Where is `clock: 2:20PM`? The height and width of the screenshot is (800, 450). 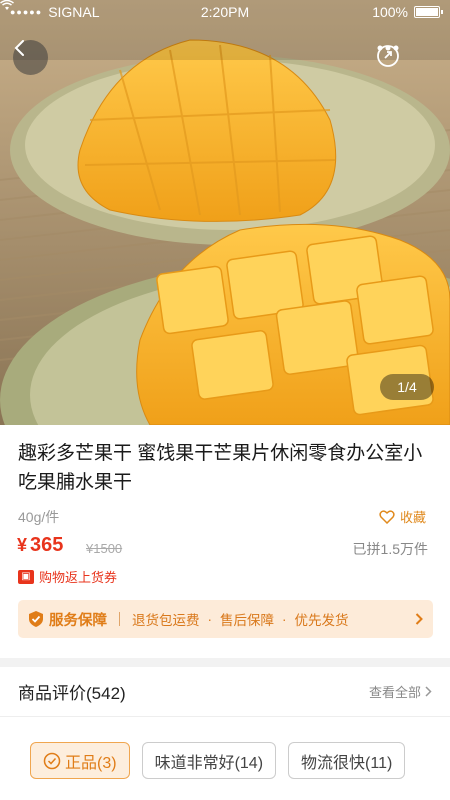 clock: 2:20PM is located at coordinates (225, 12).